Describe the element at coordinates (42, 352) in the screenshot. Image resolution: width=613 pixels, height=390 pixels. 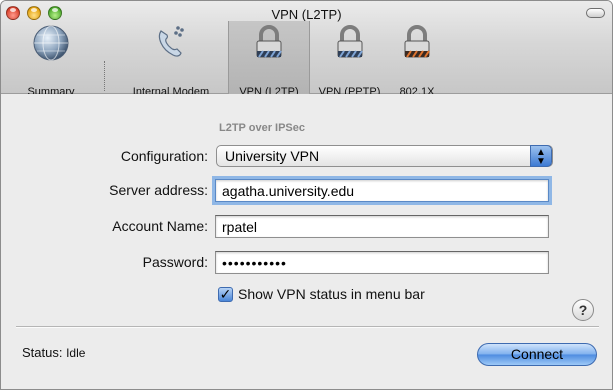
I see `status-label: Status:` at that location.